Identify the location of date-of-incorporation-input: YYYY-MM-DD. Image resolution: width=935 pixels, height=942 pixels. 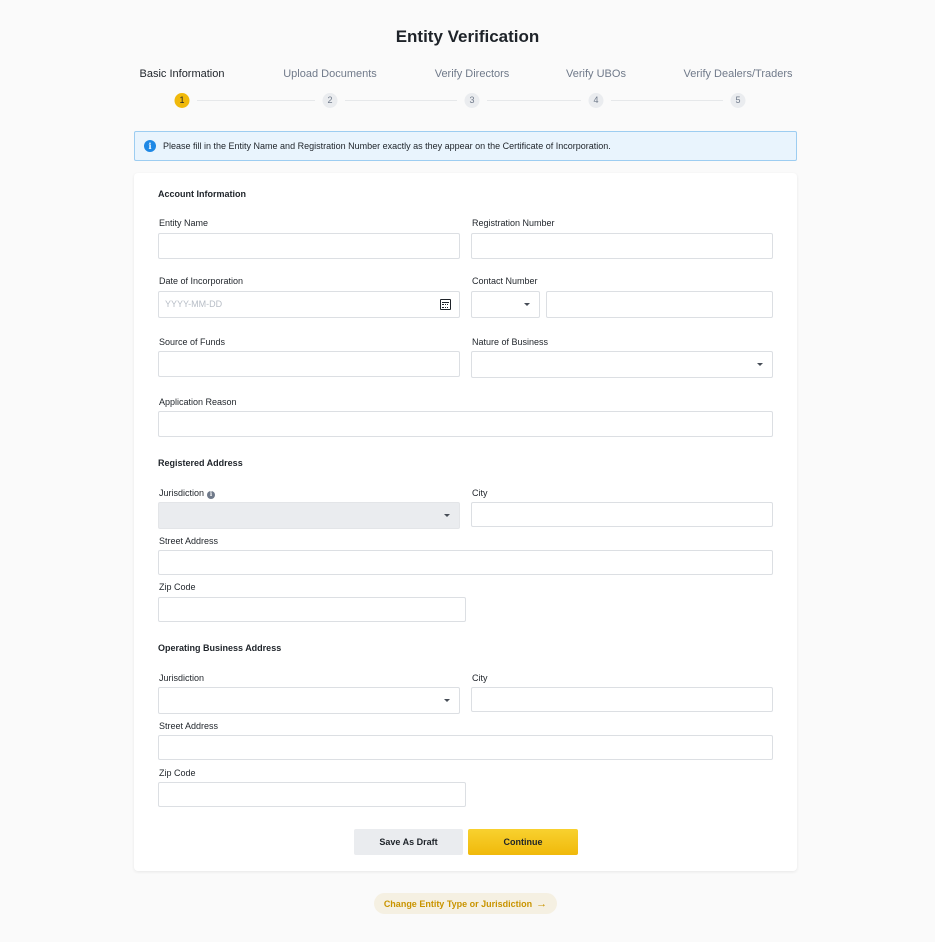
(309, 304).